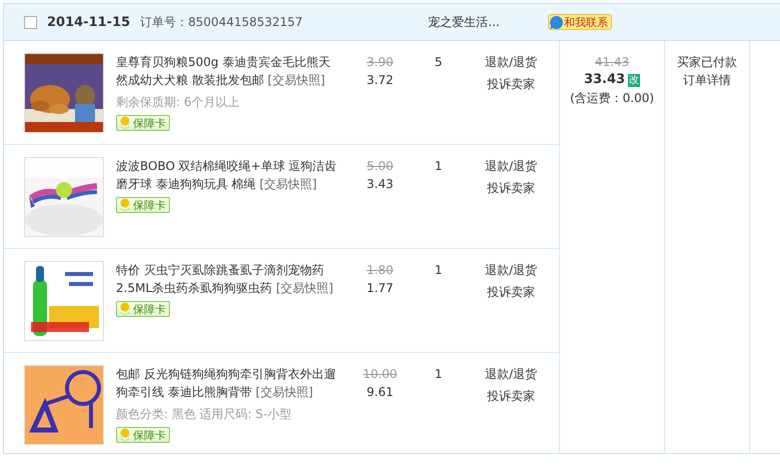  What do you see at coordinates (380, 288) in the screenshot?
I see `unit-price: 1.77` at bounding box center [380, 288].